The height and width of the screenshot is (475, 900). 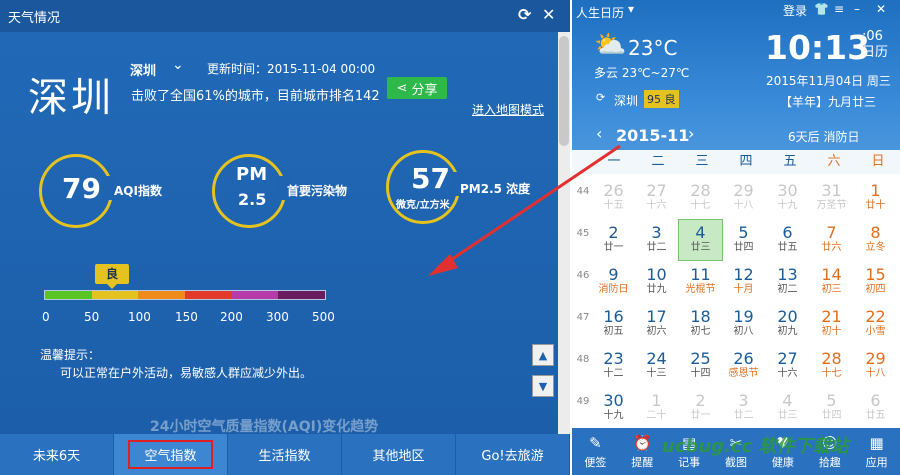 What do you see at coordinates (528, 208) in the screenshot?
I see `annotation-arrow-line` at bounding box center [528, 208].